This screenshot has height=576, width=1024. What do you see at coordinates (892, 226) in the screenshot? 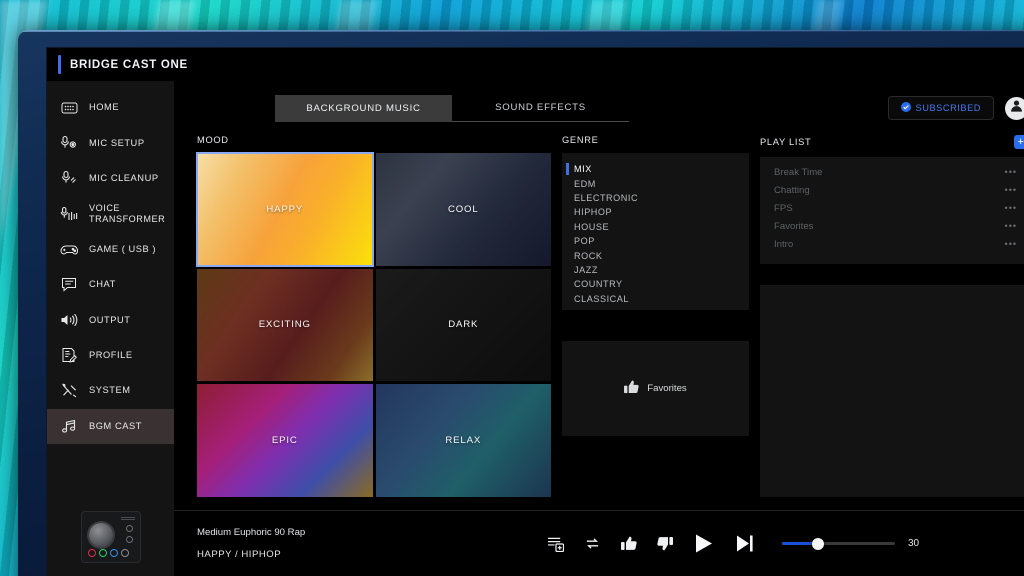
I see `playlist-item-favorites: Favorites •••` at bounding box center [892, 226].